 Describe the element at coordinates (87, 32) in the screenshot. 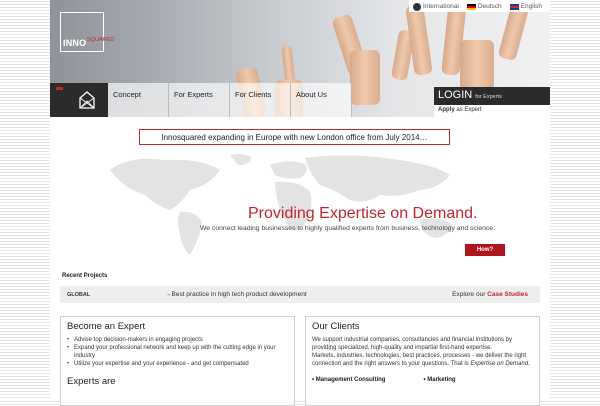

I see `logo: INNO SQUARED` at that location.